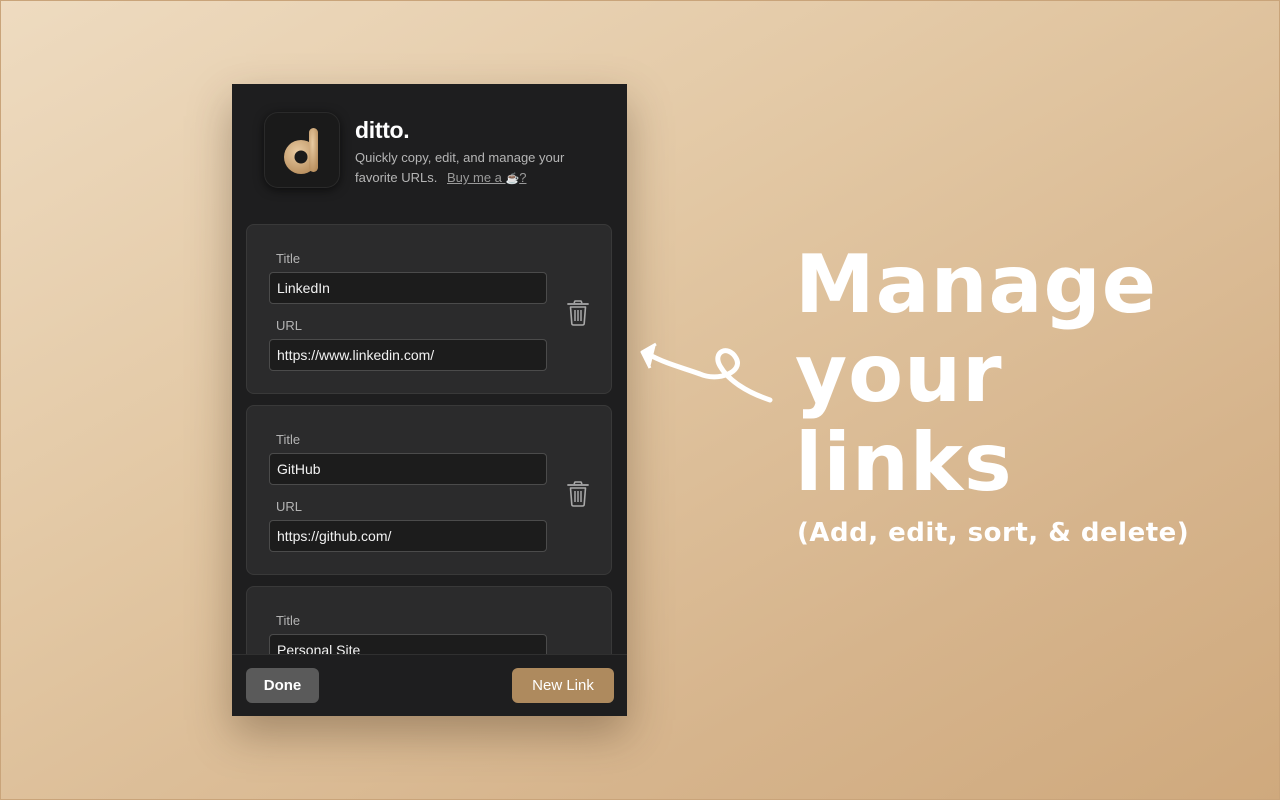 The height and width of the screenshot is (800, 1280). What do you see at coordinates (904, 462) in the screenshot?
I see `annotation-line-3: links` at bounding box center [904, 462].